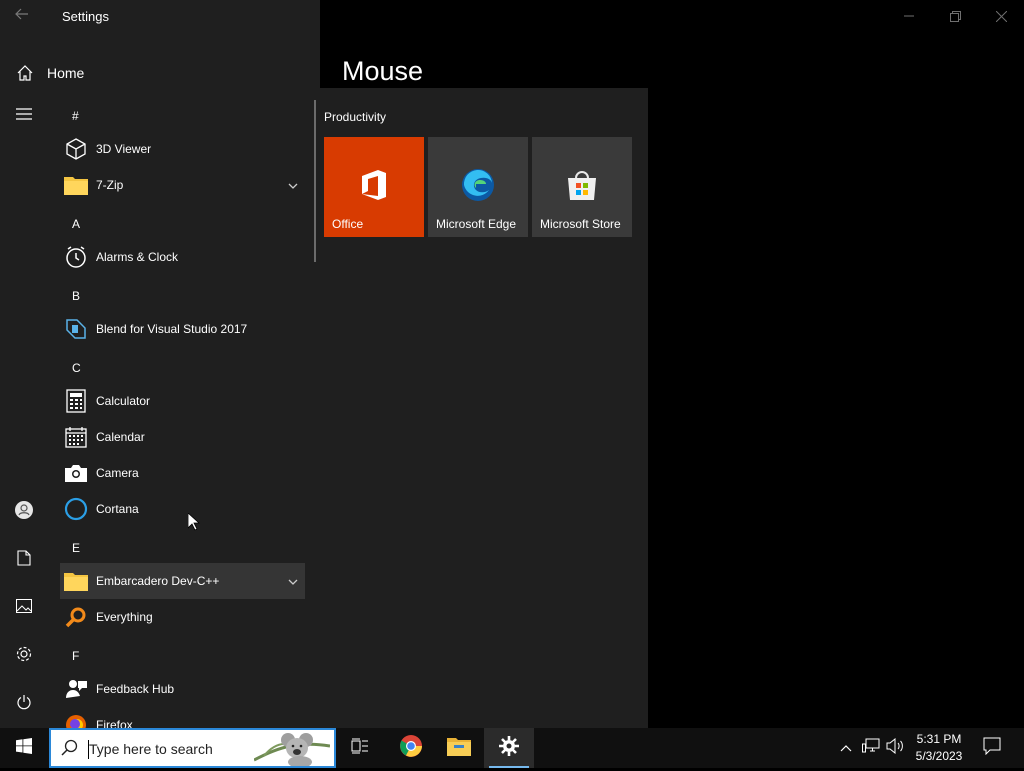  I want to click on list-item-firefox: Firefox, so click(182, 717).